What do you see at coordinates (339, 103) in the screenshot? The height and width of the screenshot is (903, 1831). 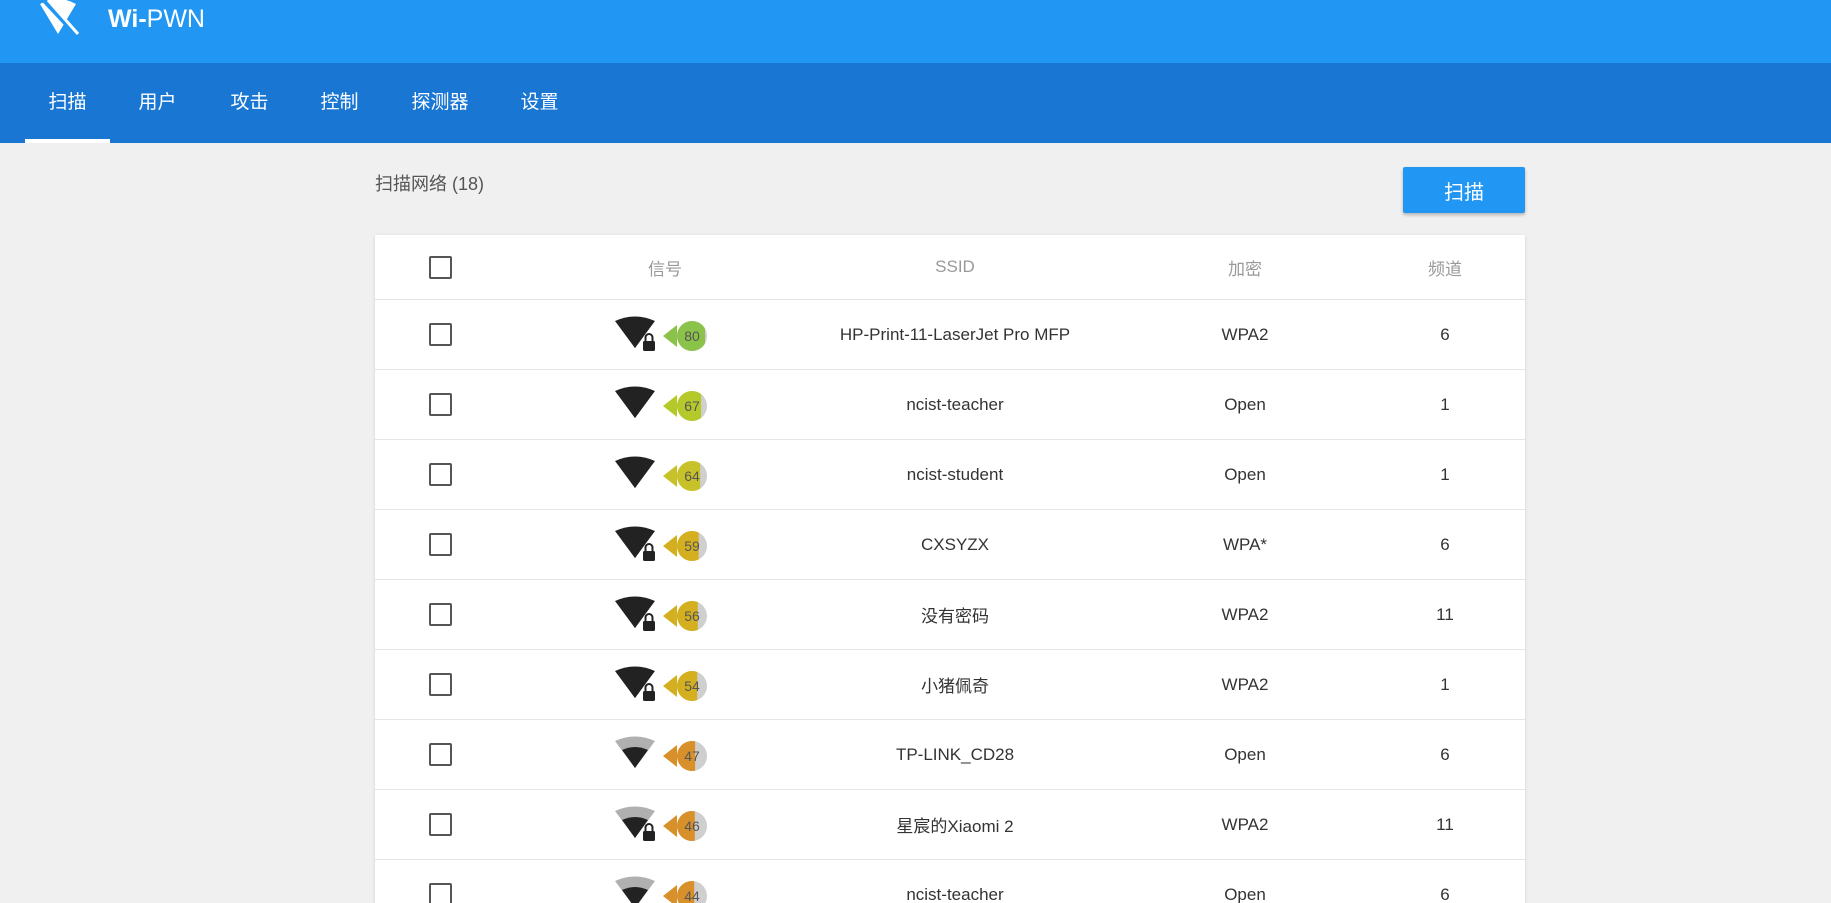 I see `tab-control: 控制` at bounding box center [339, 103].